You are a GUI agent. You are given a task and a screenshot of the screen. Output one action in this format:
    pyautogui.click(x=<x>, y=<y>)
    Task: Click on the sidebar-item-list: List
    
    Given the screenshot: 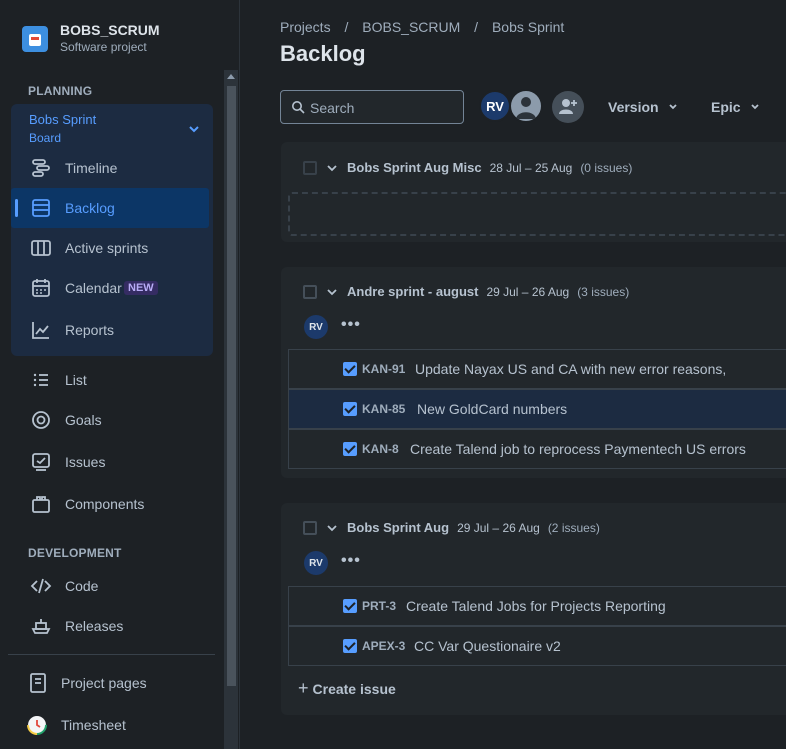 What is the action you would take?
    pyautogui.click(x=120, y=380)
    